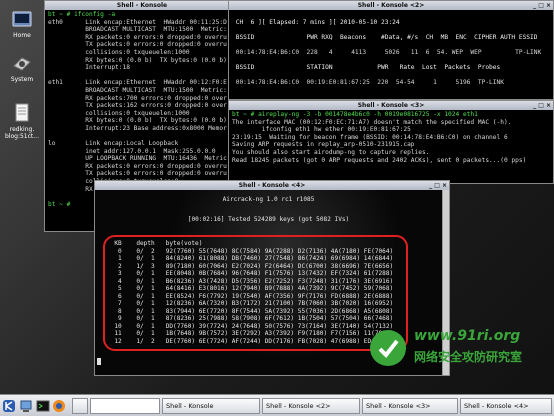  I want to click on system-icon-label: System, so click(22, 79).